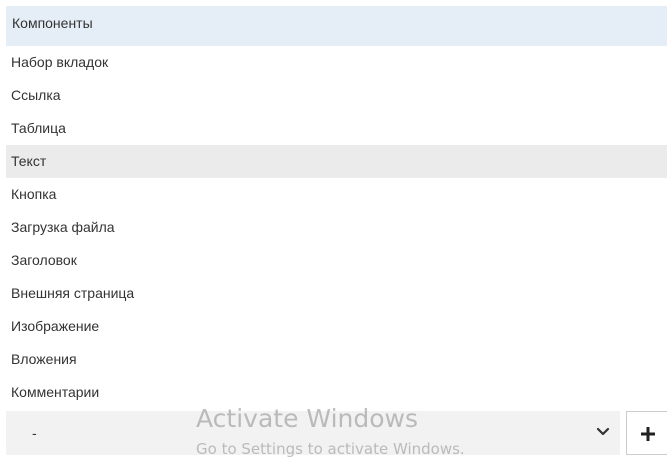  I want to click on list-item-external-page: Внешняя страница, so click(336, 293).